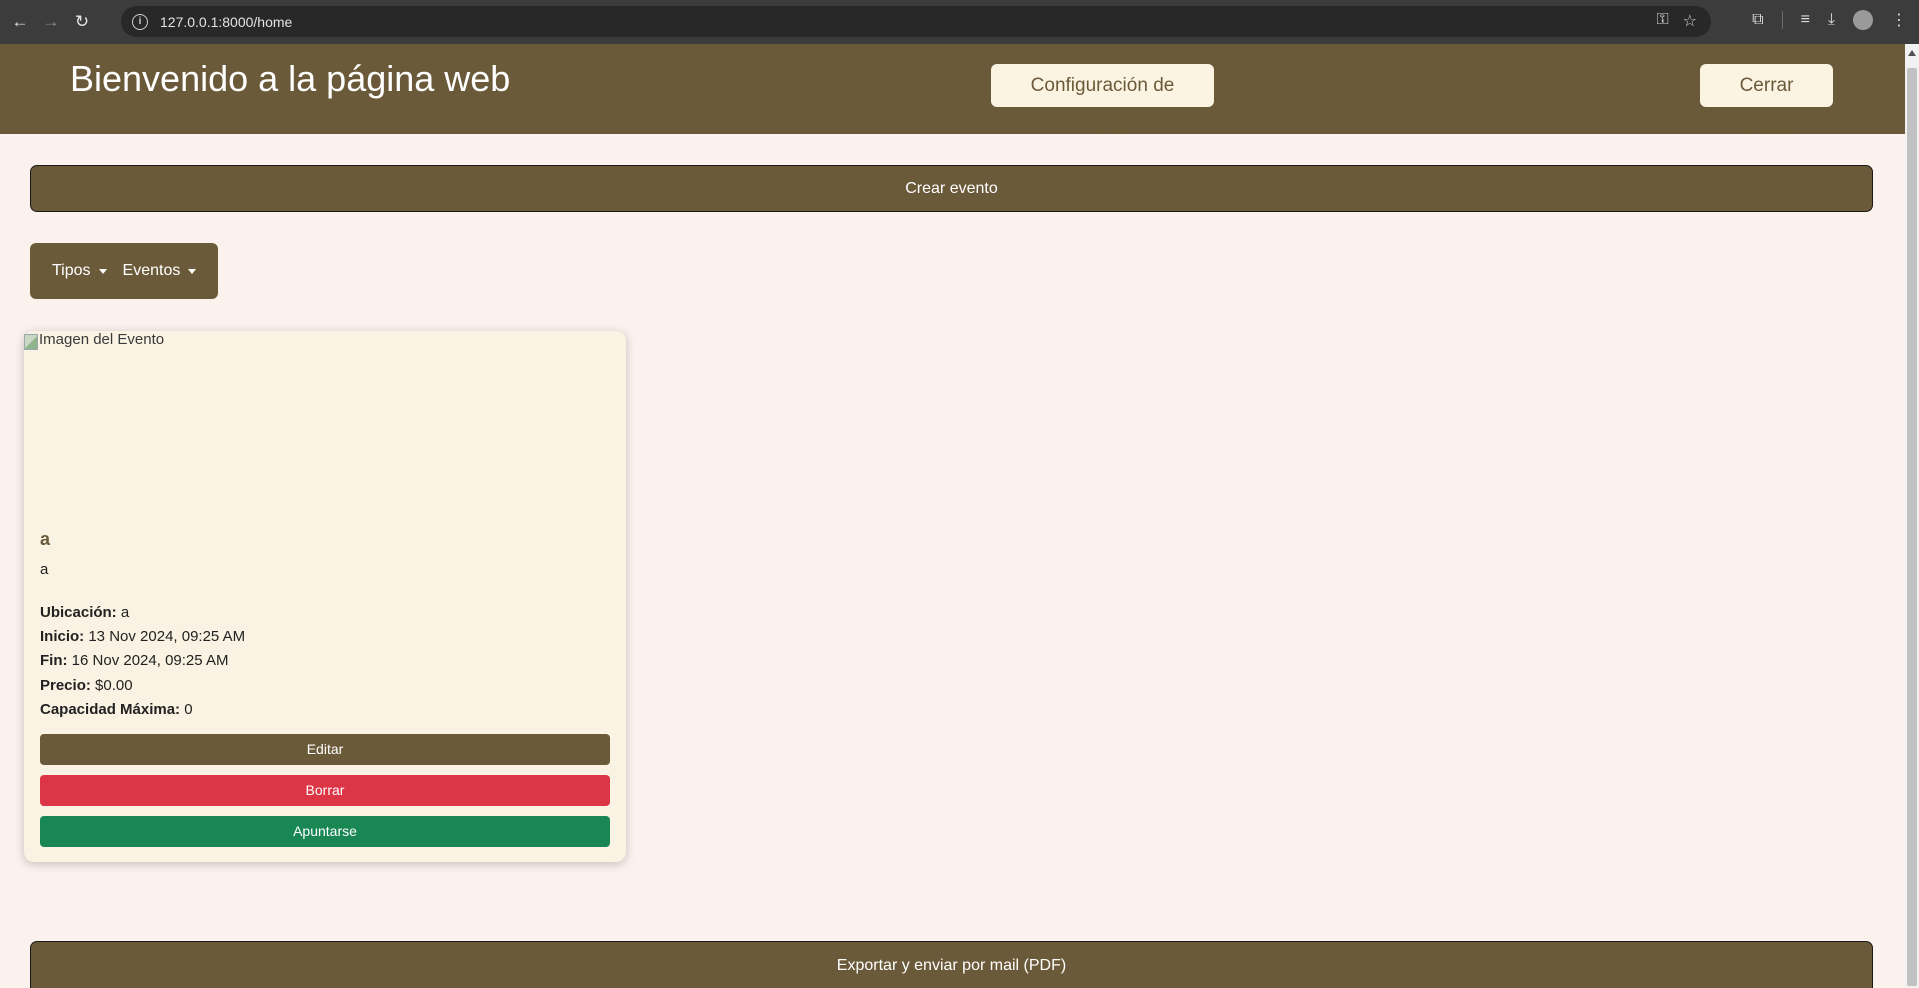  I want to click on page-title: Bienvenido a la página web, so click(290, 78).